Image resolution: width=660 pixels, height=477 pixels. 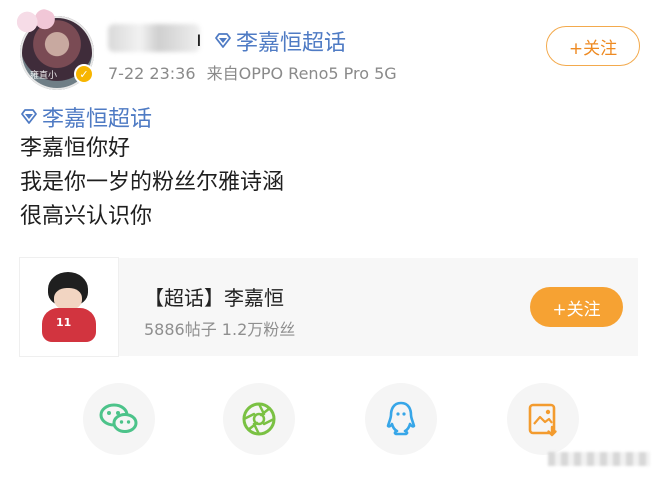 I want to click on post-meta: 7-22 23:36 来自OPPO Reno5 Pro 5G, so click(x=255, y=72).